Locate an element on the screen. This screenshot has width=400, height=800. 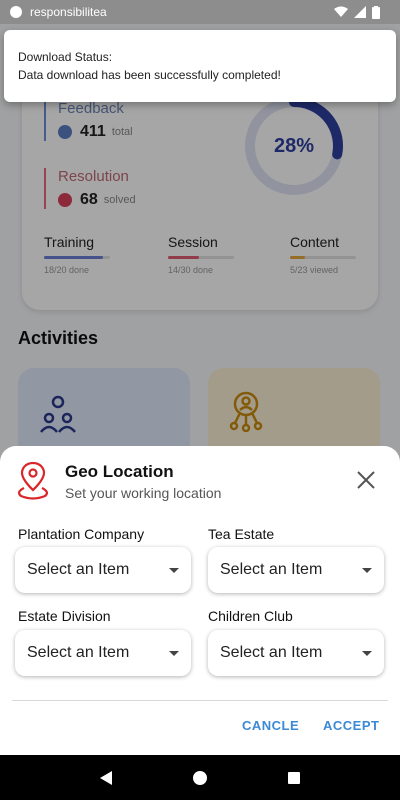
close-button is located at coordinates (366, 480).